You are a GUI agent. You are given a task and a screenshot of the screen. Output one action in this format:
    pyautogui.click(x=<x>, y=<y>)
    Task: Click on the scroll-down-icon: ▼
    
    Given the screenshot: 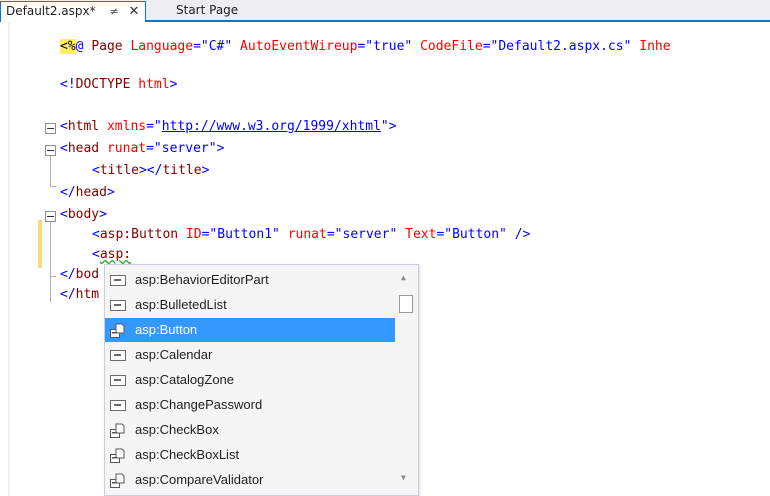 What is the action you would take?
    pyautogui.click(x=403, y=477)
    